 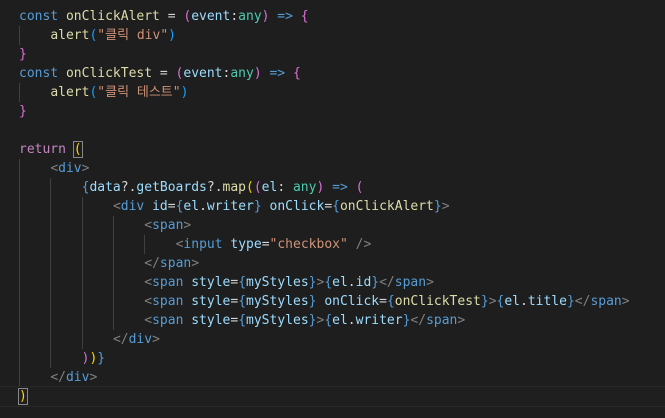 I want to click on code-token: ., so click(x=351, y=320).